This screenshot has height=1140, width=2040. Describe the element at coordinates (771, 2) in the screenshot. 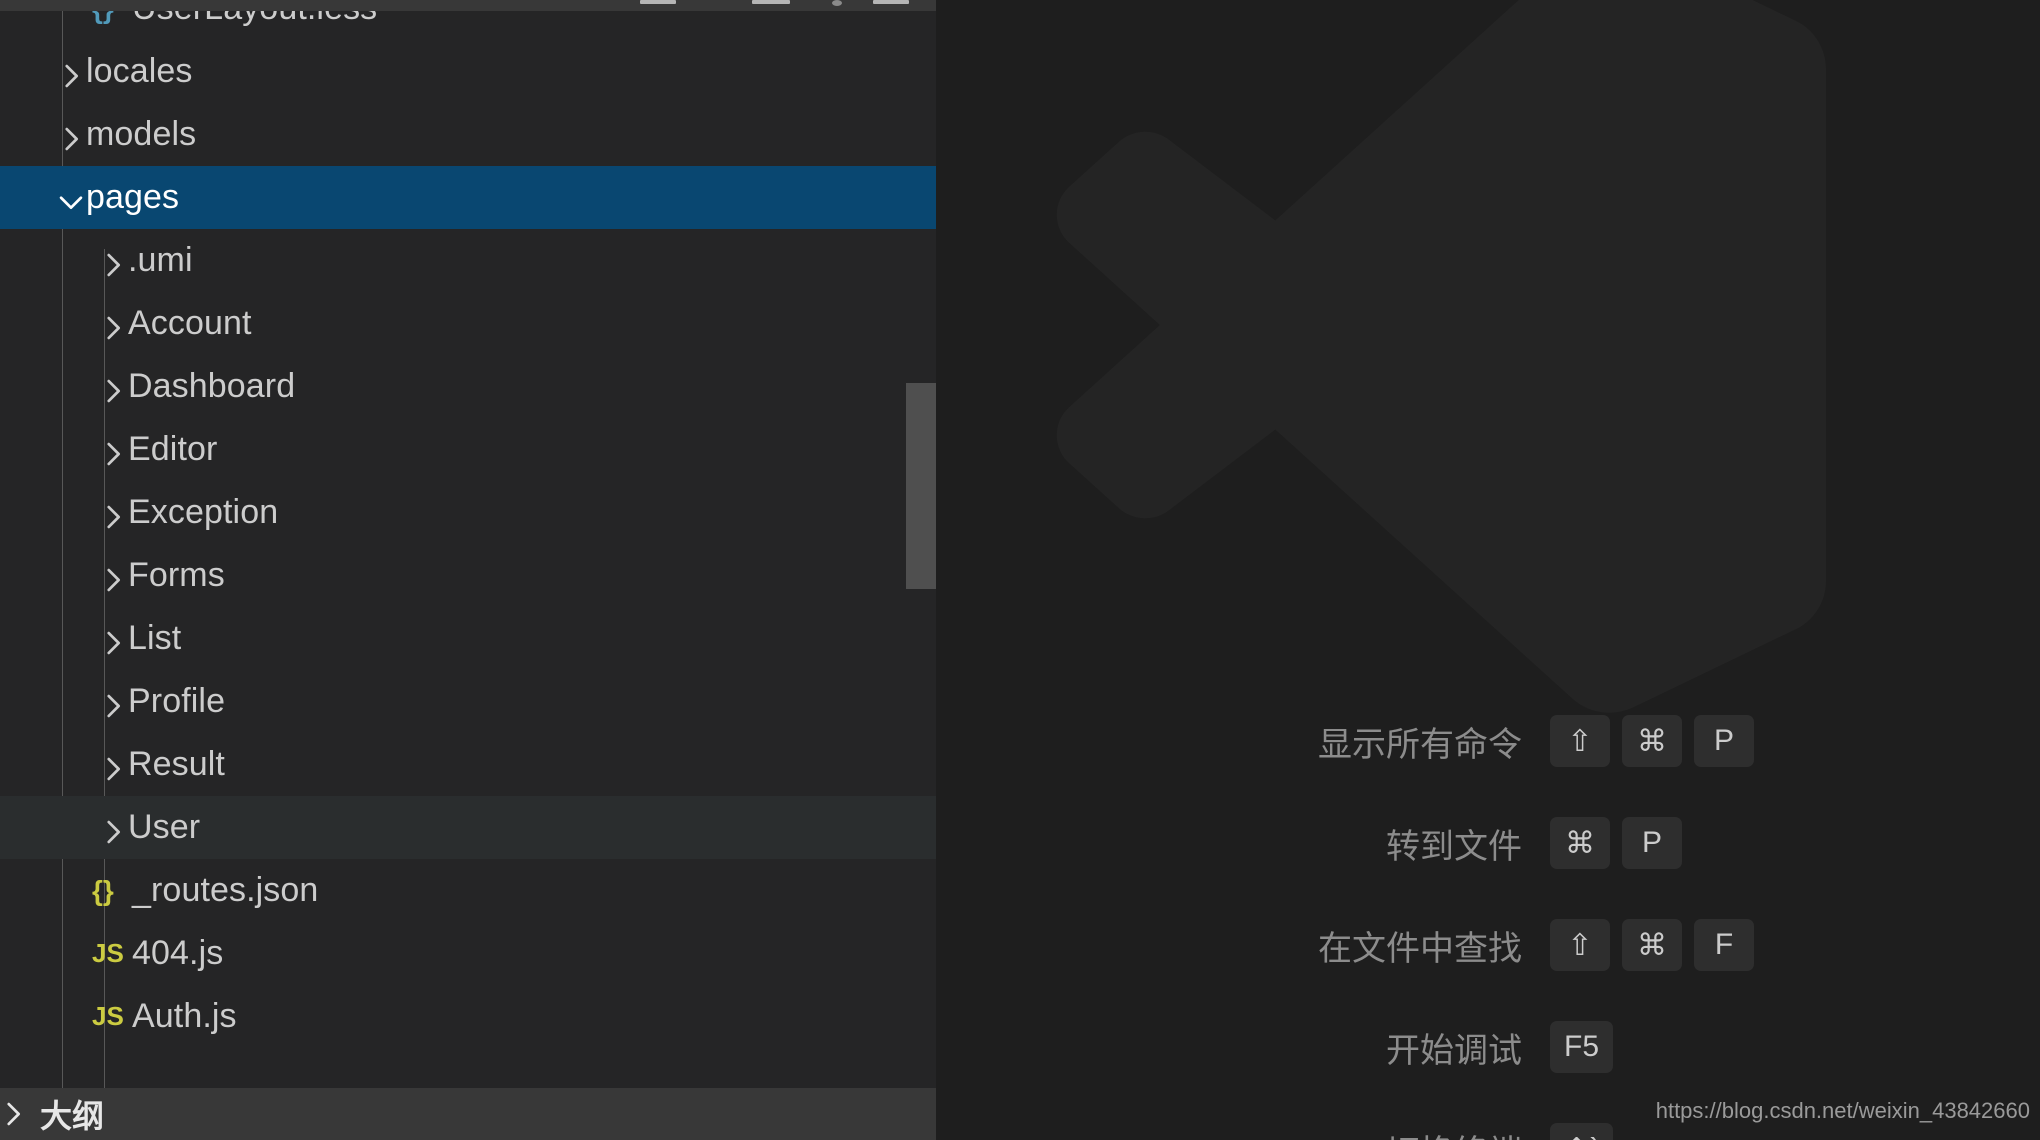

I see `new-folder-icon` at that location.